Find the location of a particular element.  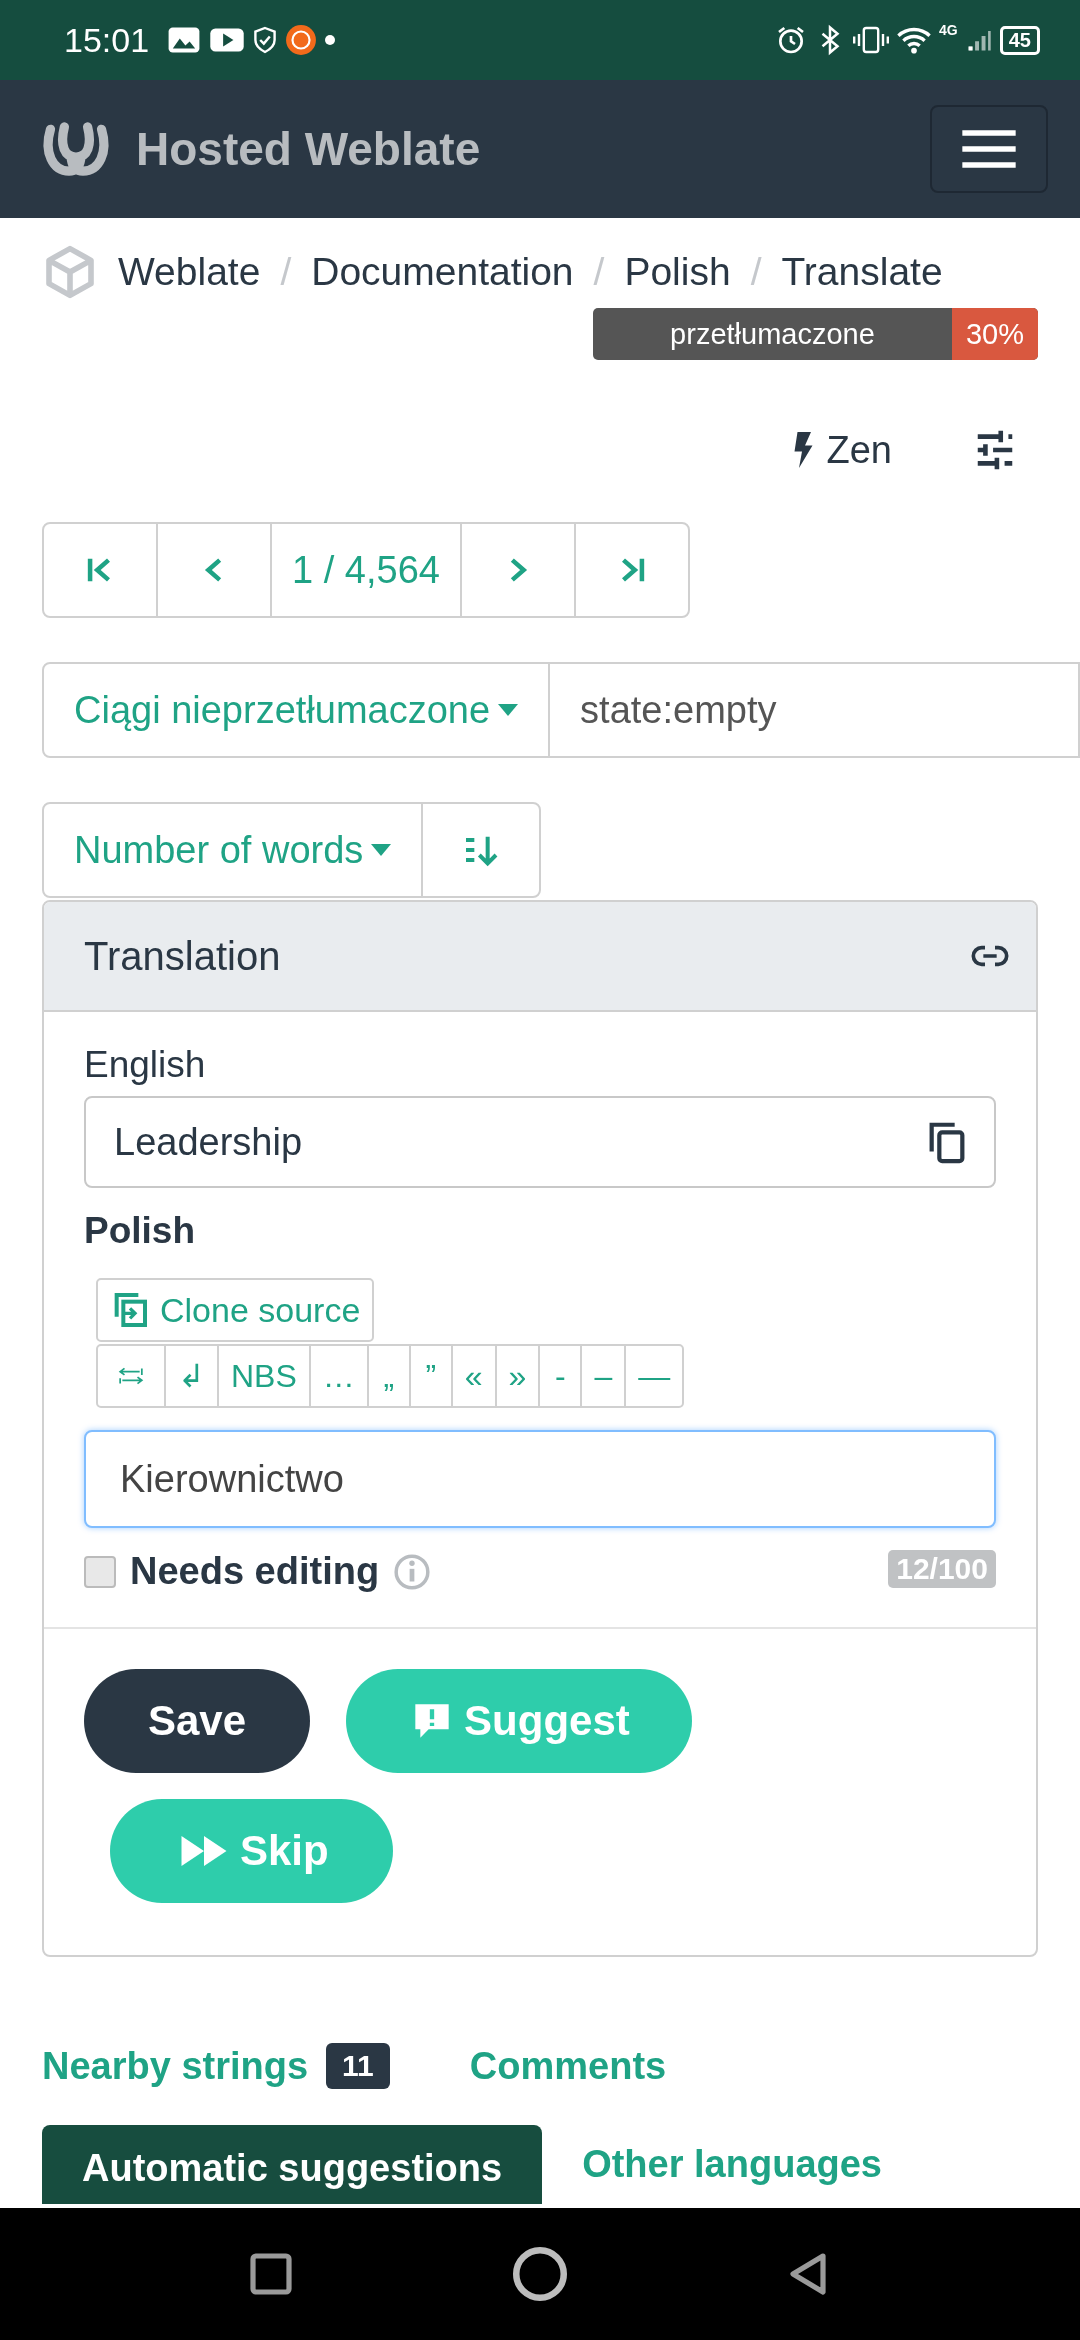

dot-icon is located at coordinates (330, 40).